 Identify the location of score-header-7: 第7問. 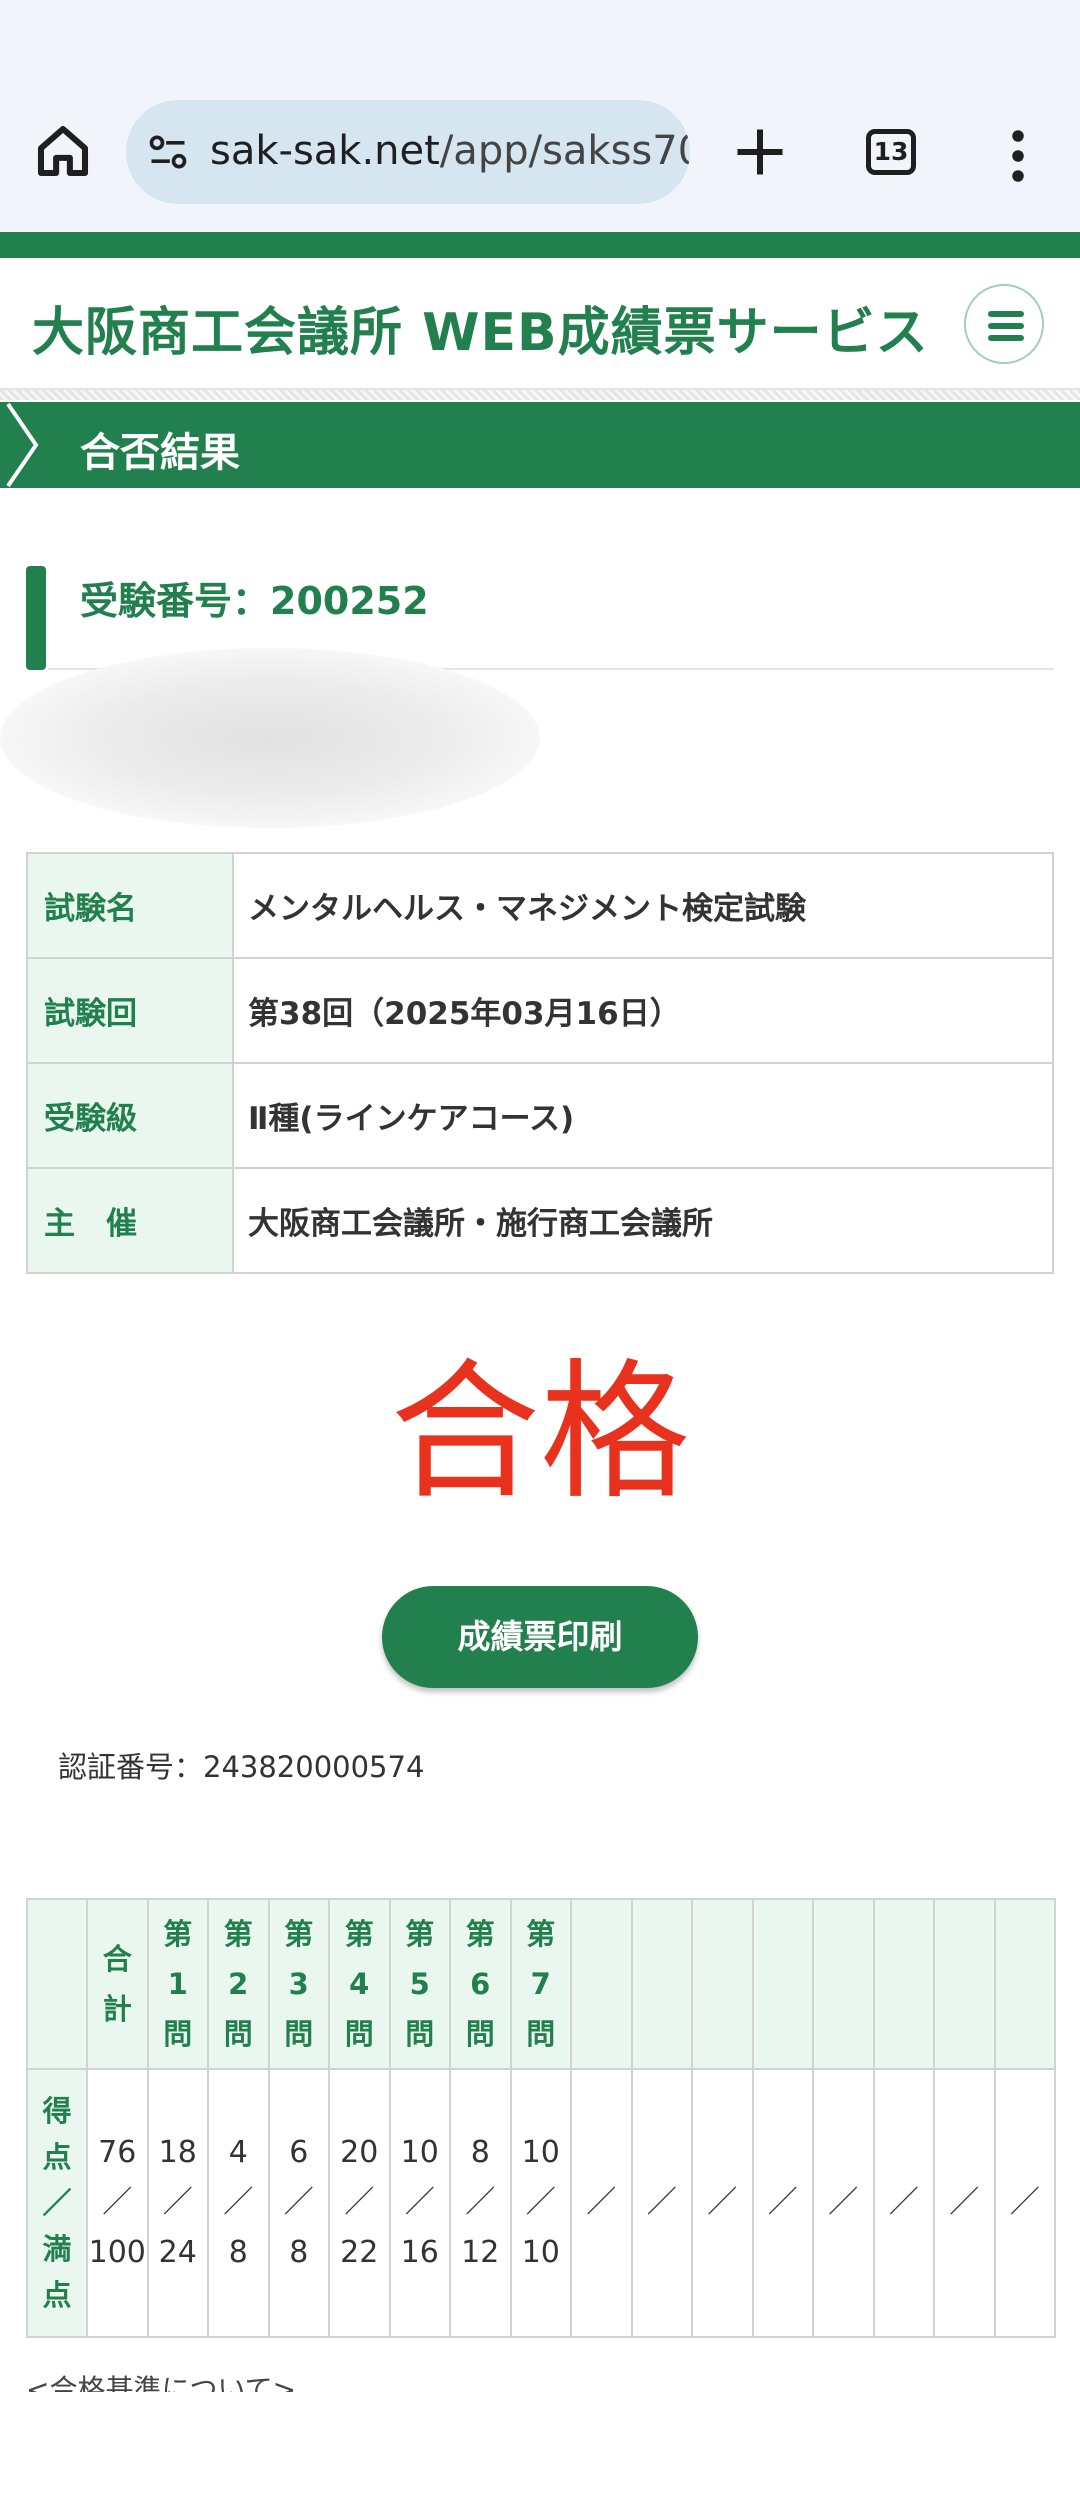
(540, 1984).